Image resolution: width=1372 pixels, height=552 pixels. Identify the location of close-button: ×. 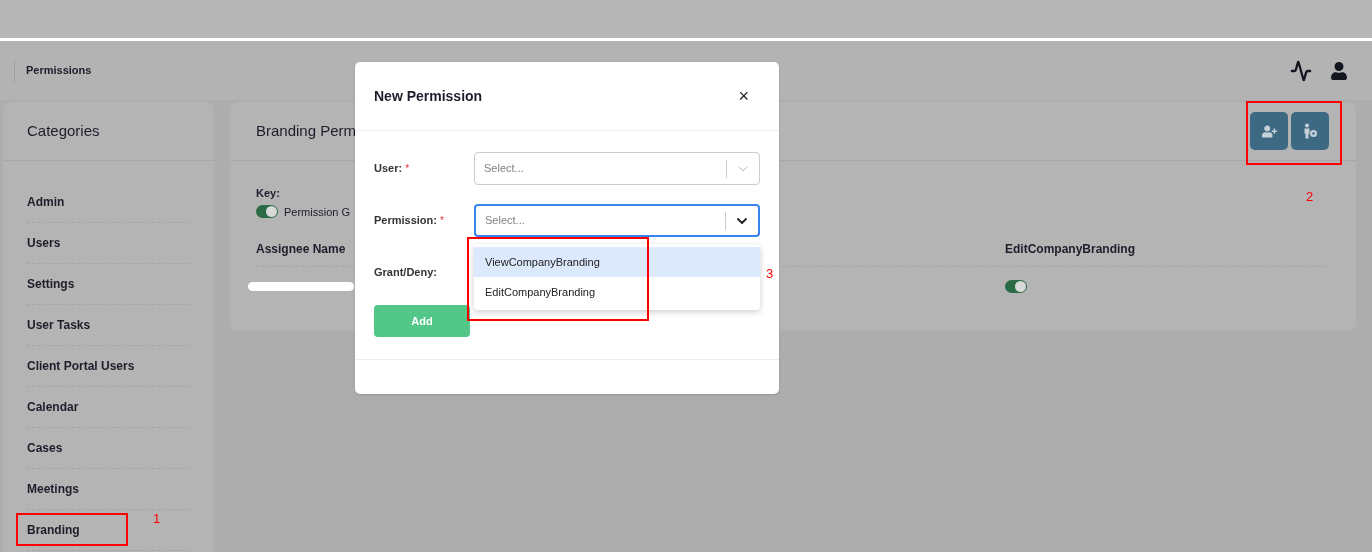
(743, 96).